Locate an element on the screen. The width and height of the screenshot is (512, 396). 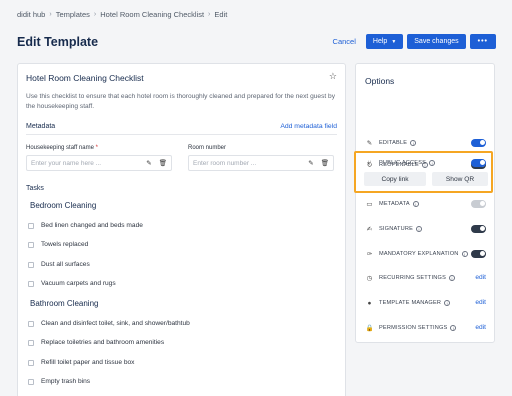
recurring-icon: ◷ is located at coordinates (369, 278).